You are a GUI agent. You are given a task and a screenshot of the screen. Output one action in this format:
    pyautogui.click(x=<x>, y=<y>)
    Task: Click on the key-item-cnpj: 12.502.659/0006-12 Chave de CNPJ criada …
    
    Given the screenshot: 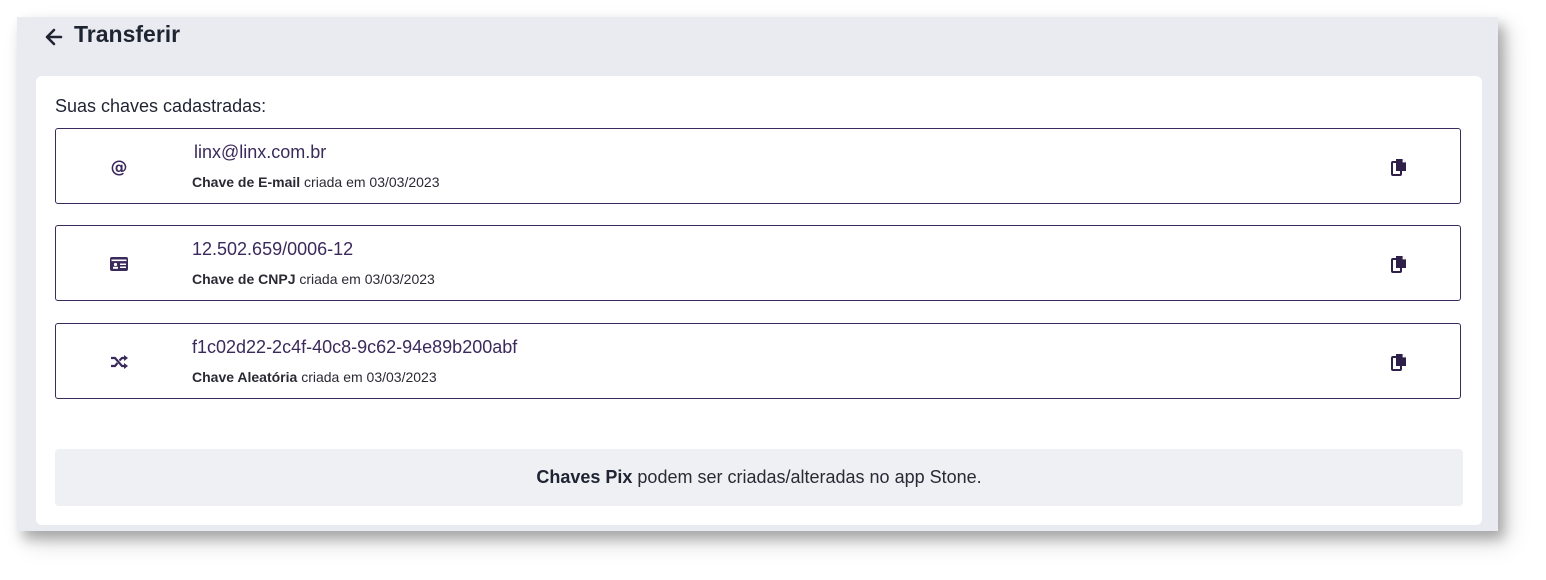 What is the action you would take?
    pyautogui.click(x=758, y=263)
    